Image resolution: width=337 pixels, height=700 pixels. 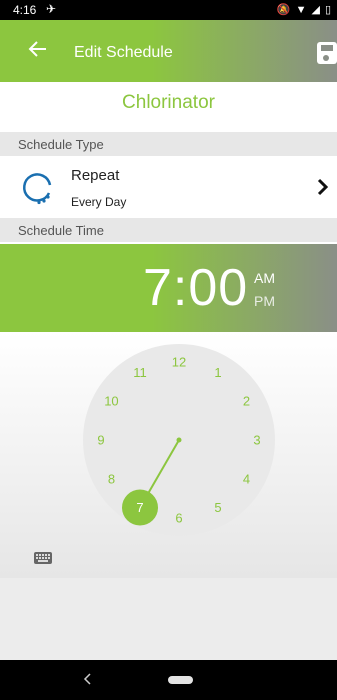 I want to click on notification-icon: ✈, so click(x=51, y=9).